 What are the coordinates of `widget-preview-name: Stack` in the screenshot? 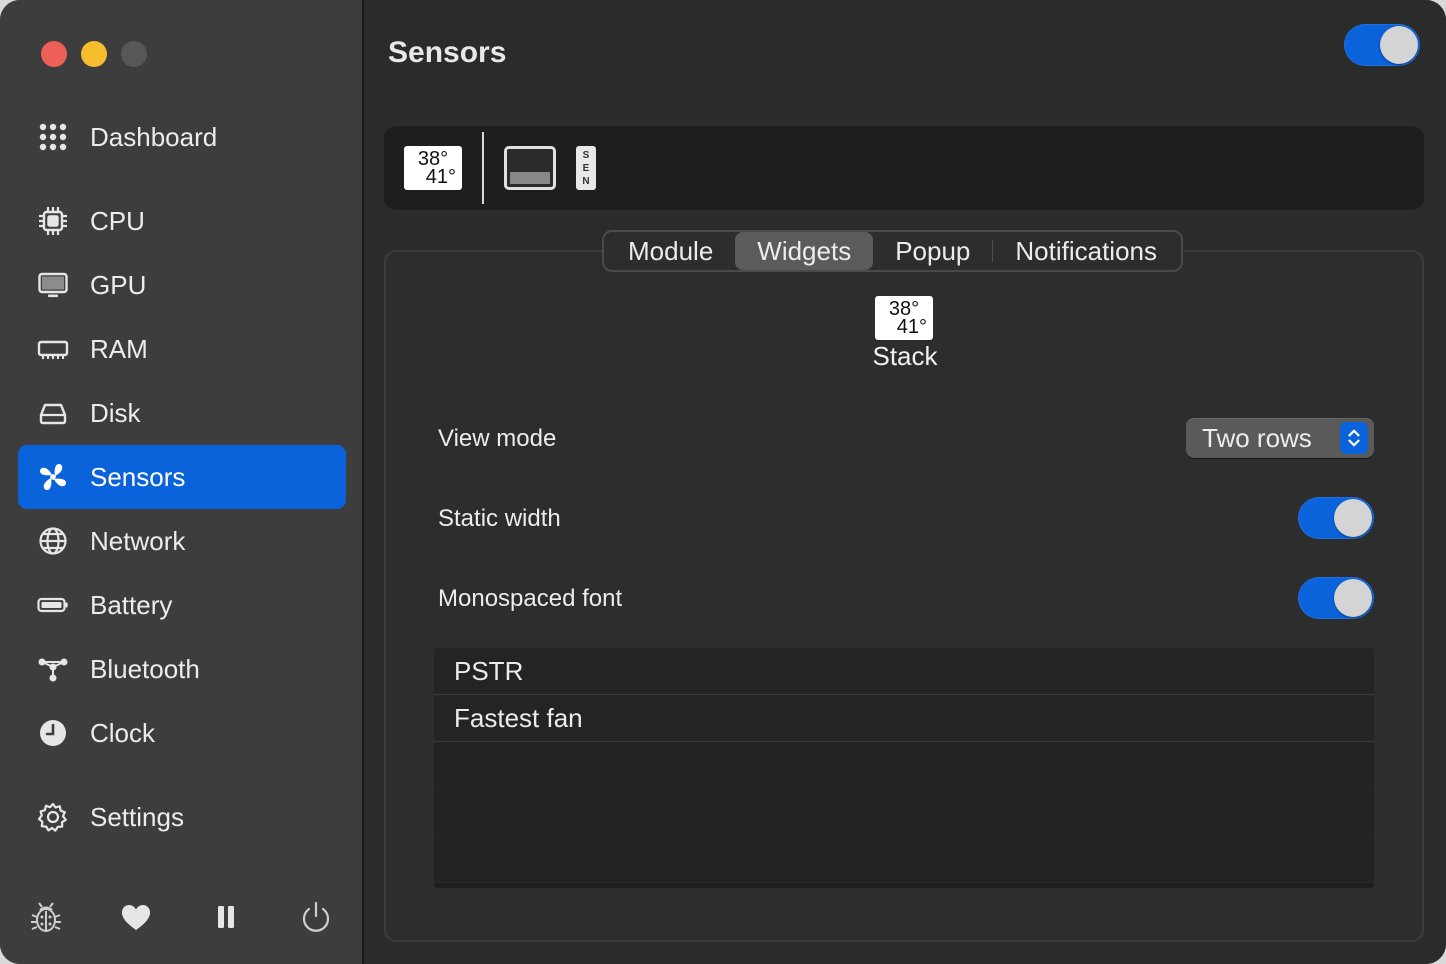 It's located at (905, 356).